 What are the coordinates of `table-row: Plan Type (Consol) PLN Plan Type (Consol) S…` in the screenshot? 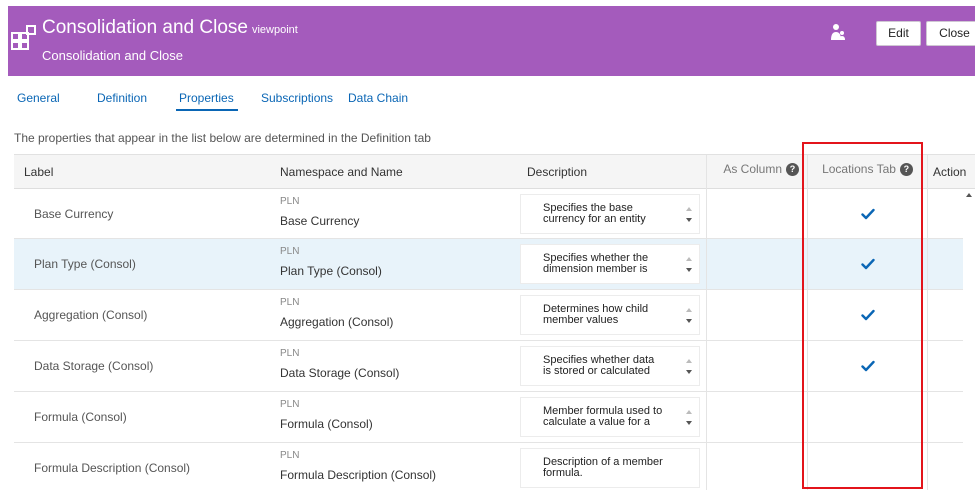 It's located at (494, 264).